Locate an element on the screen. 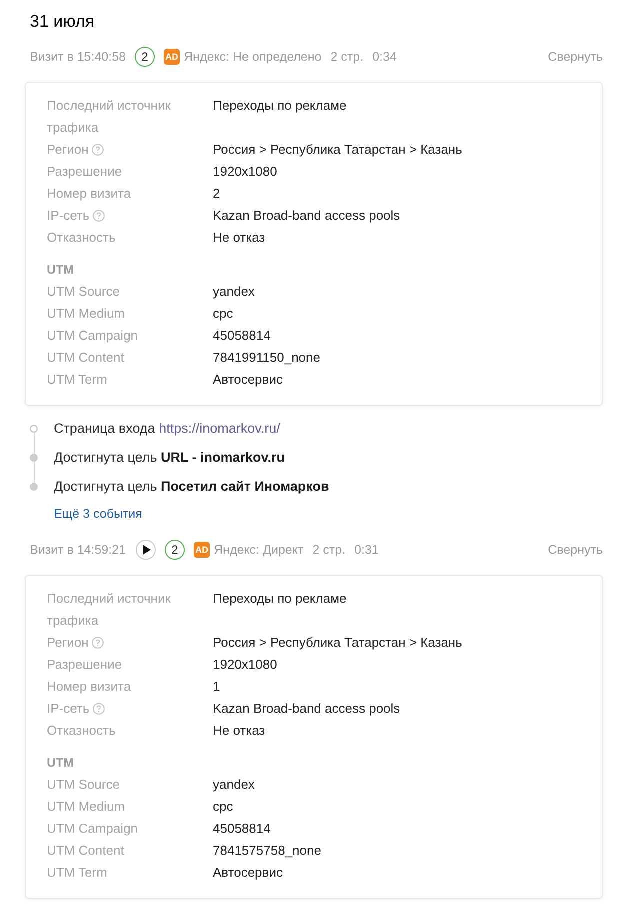 The width and height of the screenshot is (628, 912). visit-time: Визит в 15:40:58 is located at coordinates (78, 57).